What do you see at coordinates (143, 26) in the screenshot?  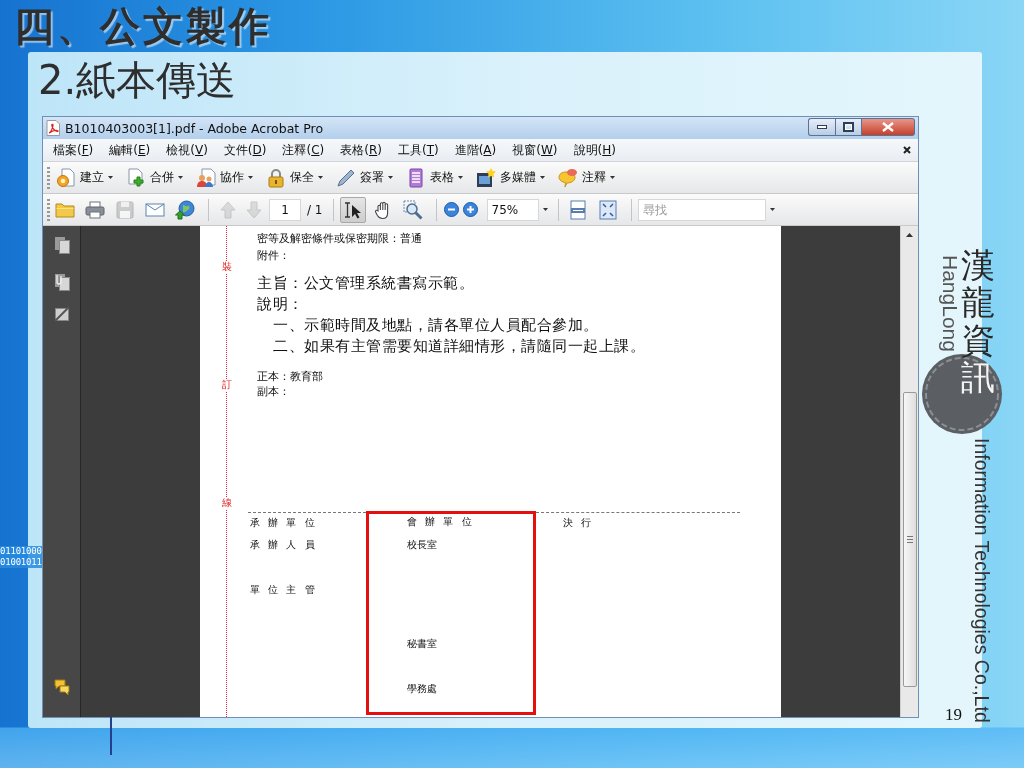 I see `slide-title: 四、公文製作` at bounding box center [143, 26].